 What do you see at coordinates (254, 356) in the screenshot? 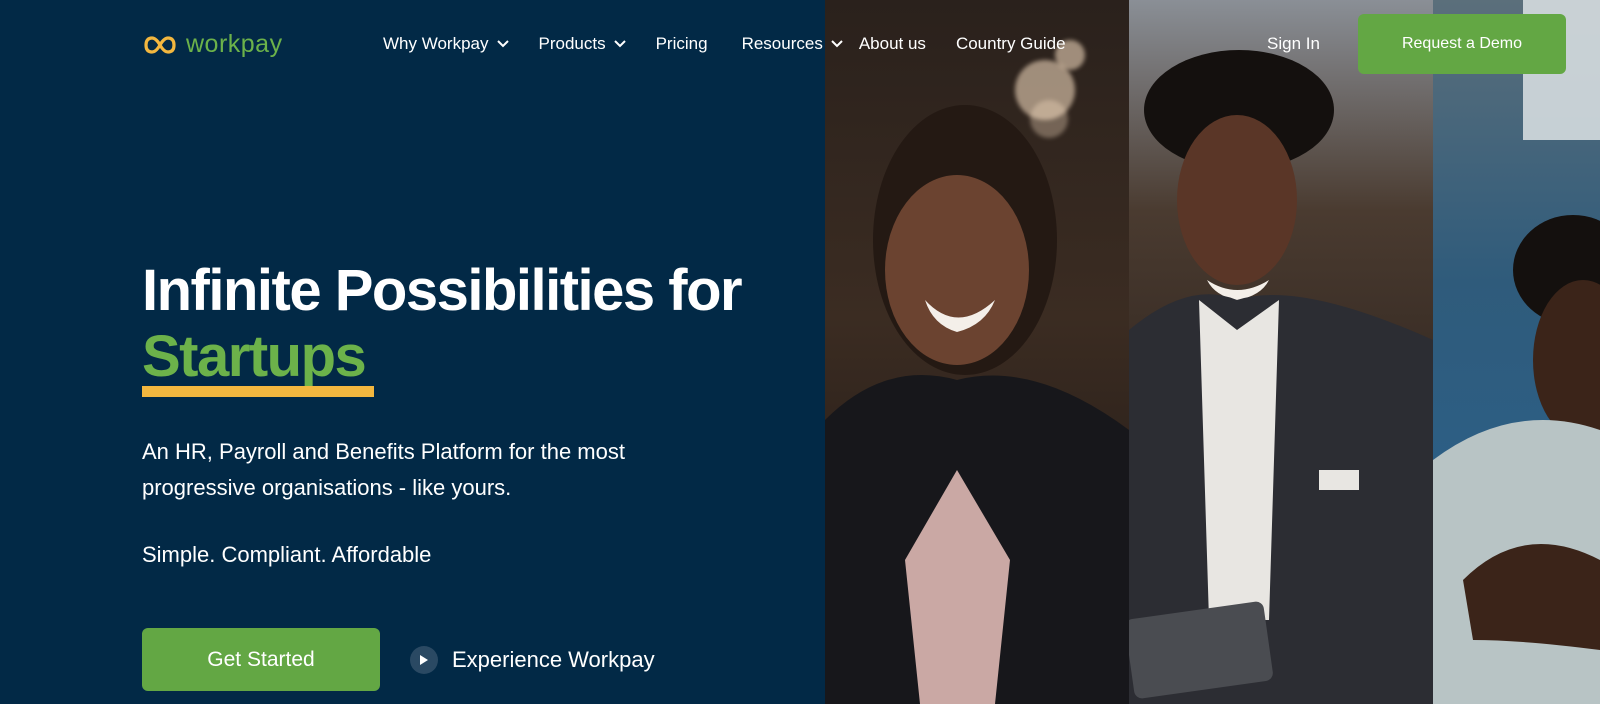
I see `hero-headline-highlight: Startups` at bounding box center [254, 356].